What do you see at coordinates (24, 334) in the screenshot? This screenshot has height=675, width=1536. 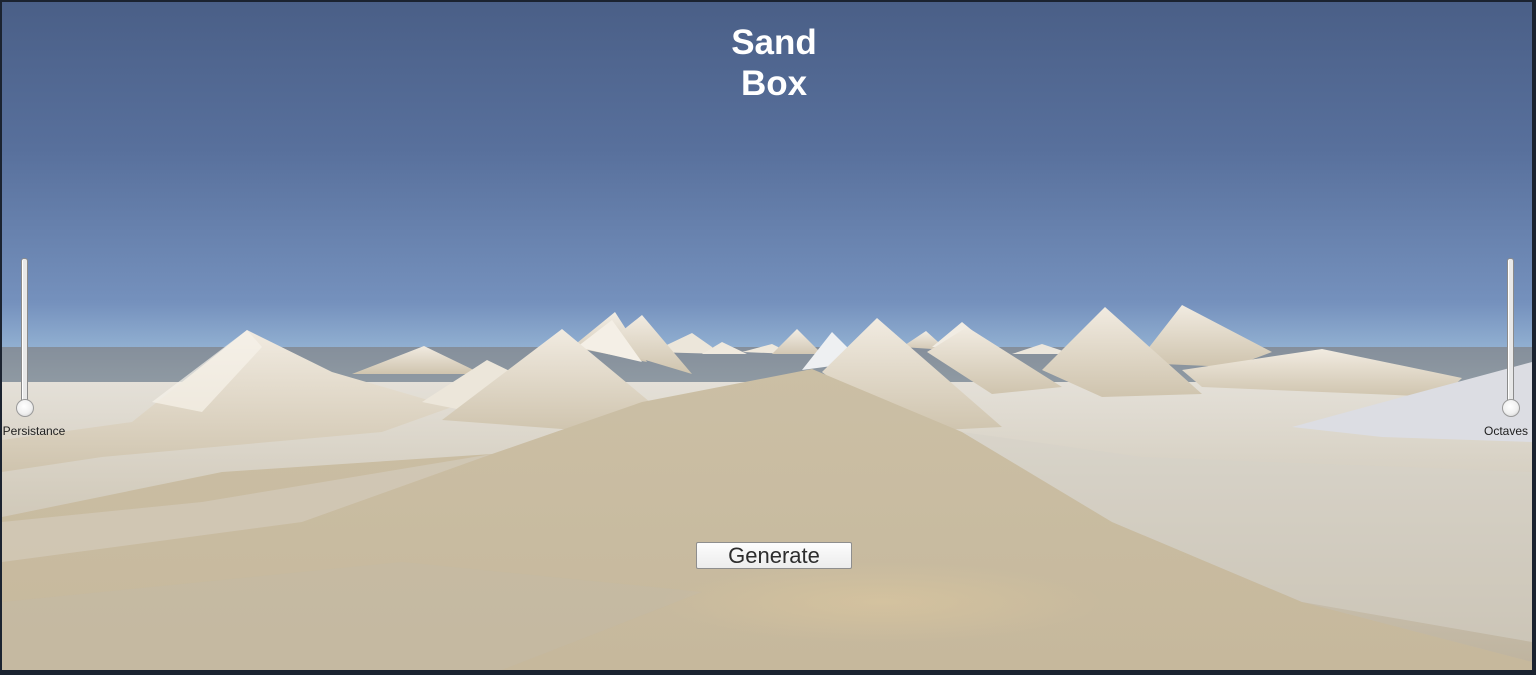 I see `persistance-slider-track` at bounding box center [24, 334].